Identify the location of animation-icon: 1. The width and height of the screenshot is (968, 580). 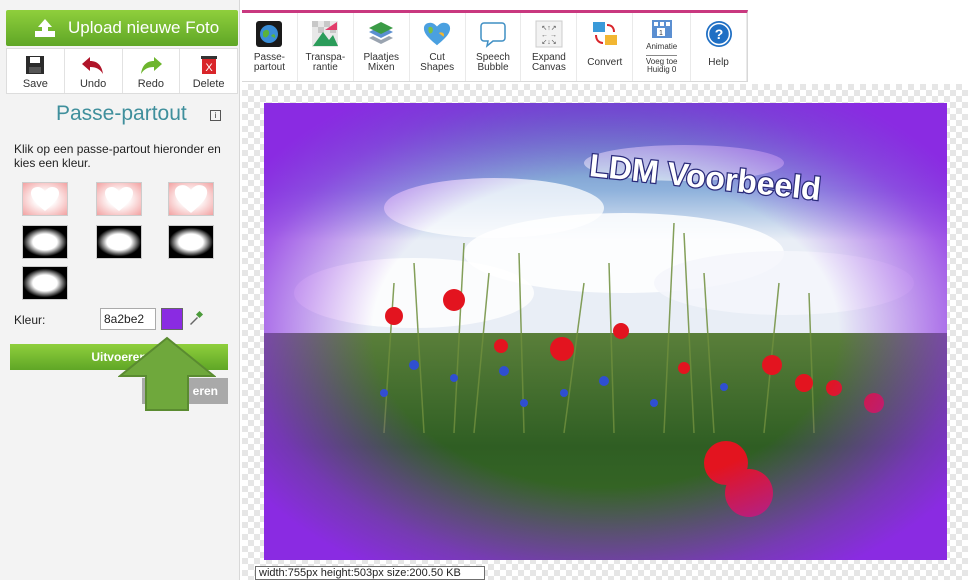
(662, 30).